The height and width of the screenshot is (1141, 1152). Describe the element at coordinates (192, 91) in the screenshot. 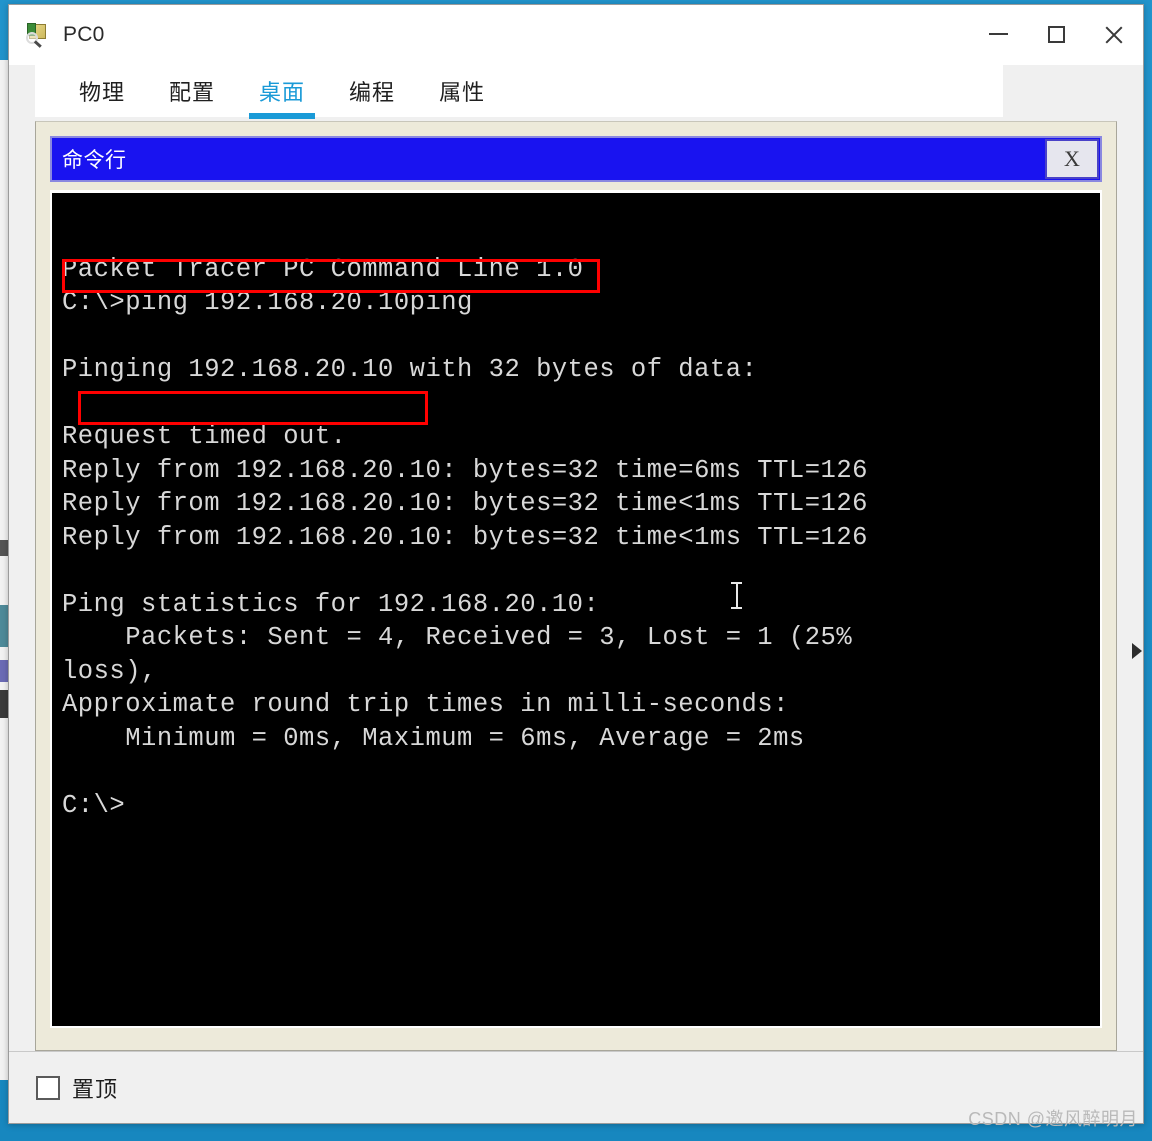

I see `tab-config: 配置` at that location.